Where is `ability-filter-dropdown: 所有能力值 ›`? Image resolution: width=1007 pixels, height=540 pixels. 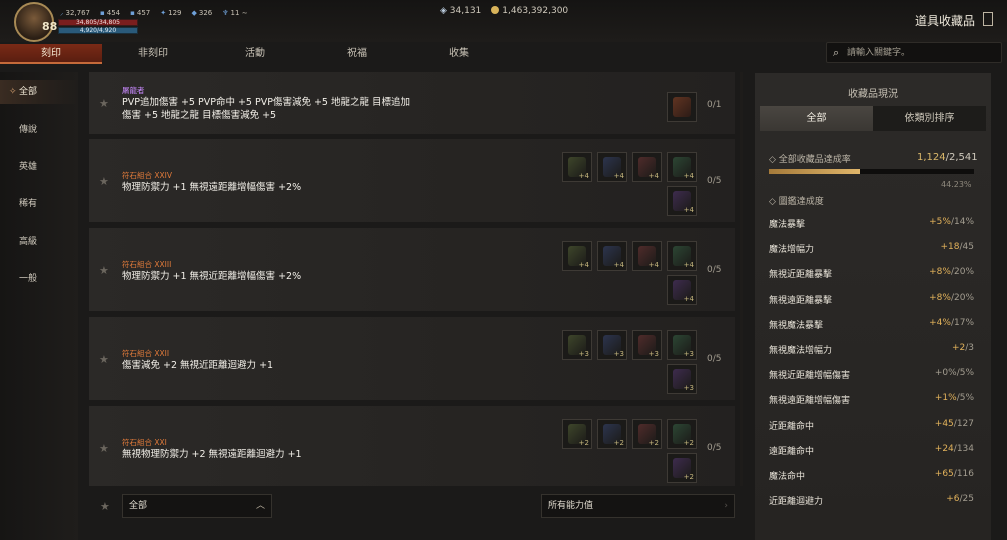 ability-filter-dropdown: 所有能力值 › is located at coordinates (638, 506).